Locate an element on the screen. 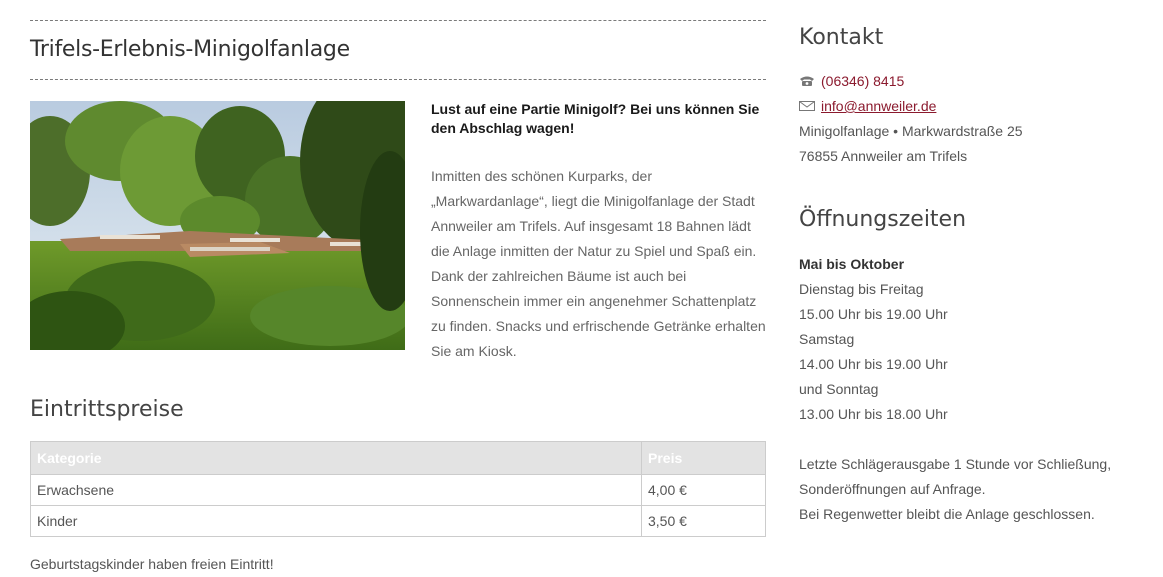  email-line: info@annweiler.de is located at coordinates (911, 106).